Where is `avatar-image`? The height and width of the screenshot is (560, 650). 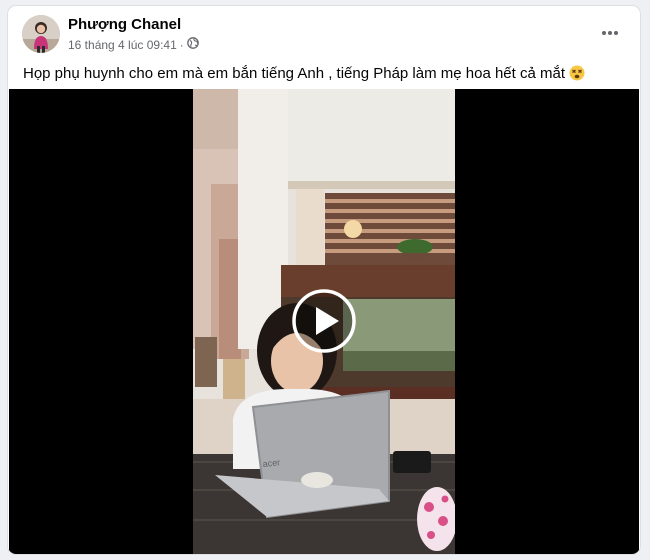
avatar-image is located at coordinates (41, 34).